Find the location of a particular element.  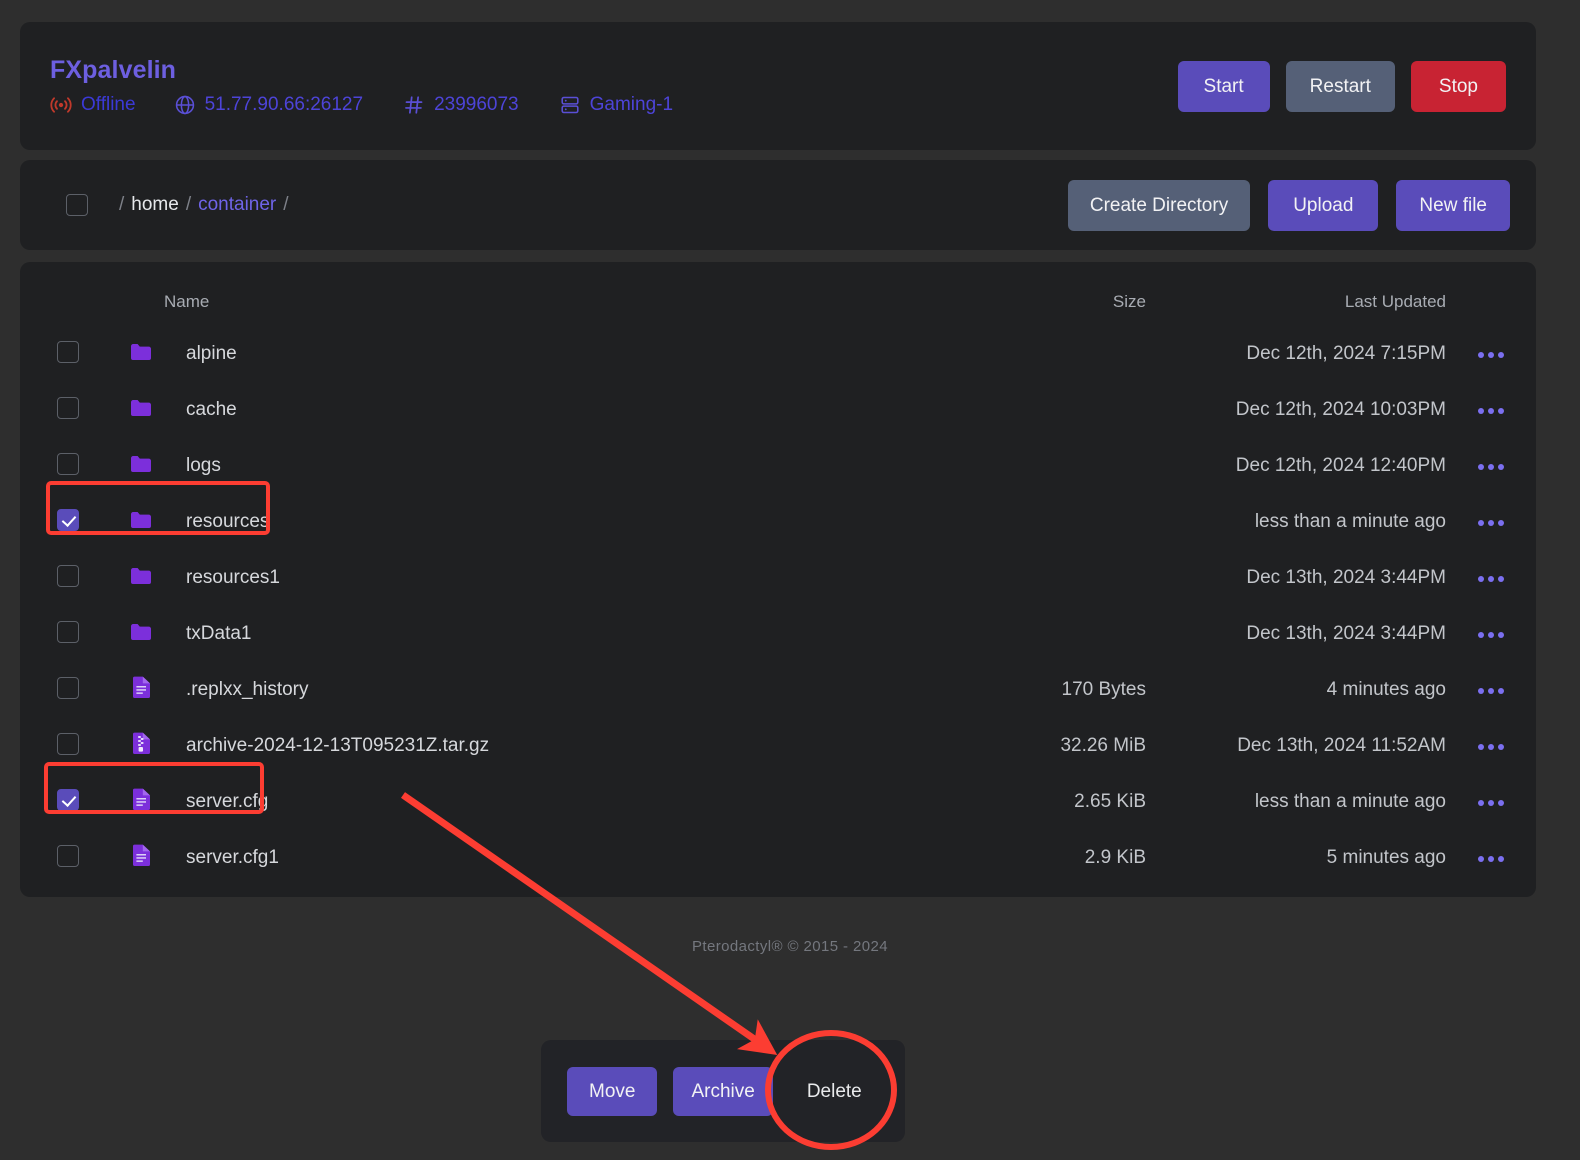

table-row: .replxx_history 170 Bytes 4 minutes ago is located at coordinates (778, 690).